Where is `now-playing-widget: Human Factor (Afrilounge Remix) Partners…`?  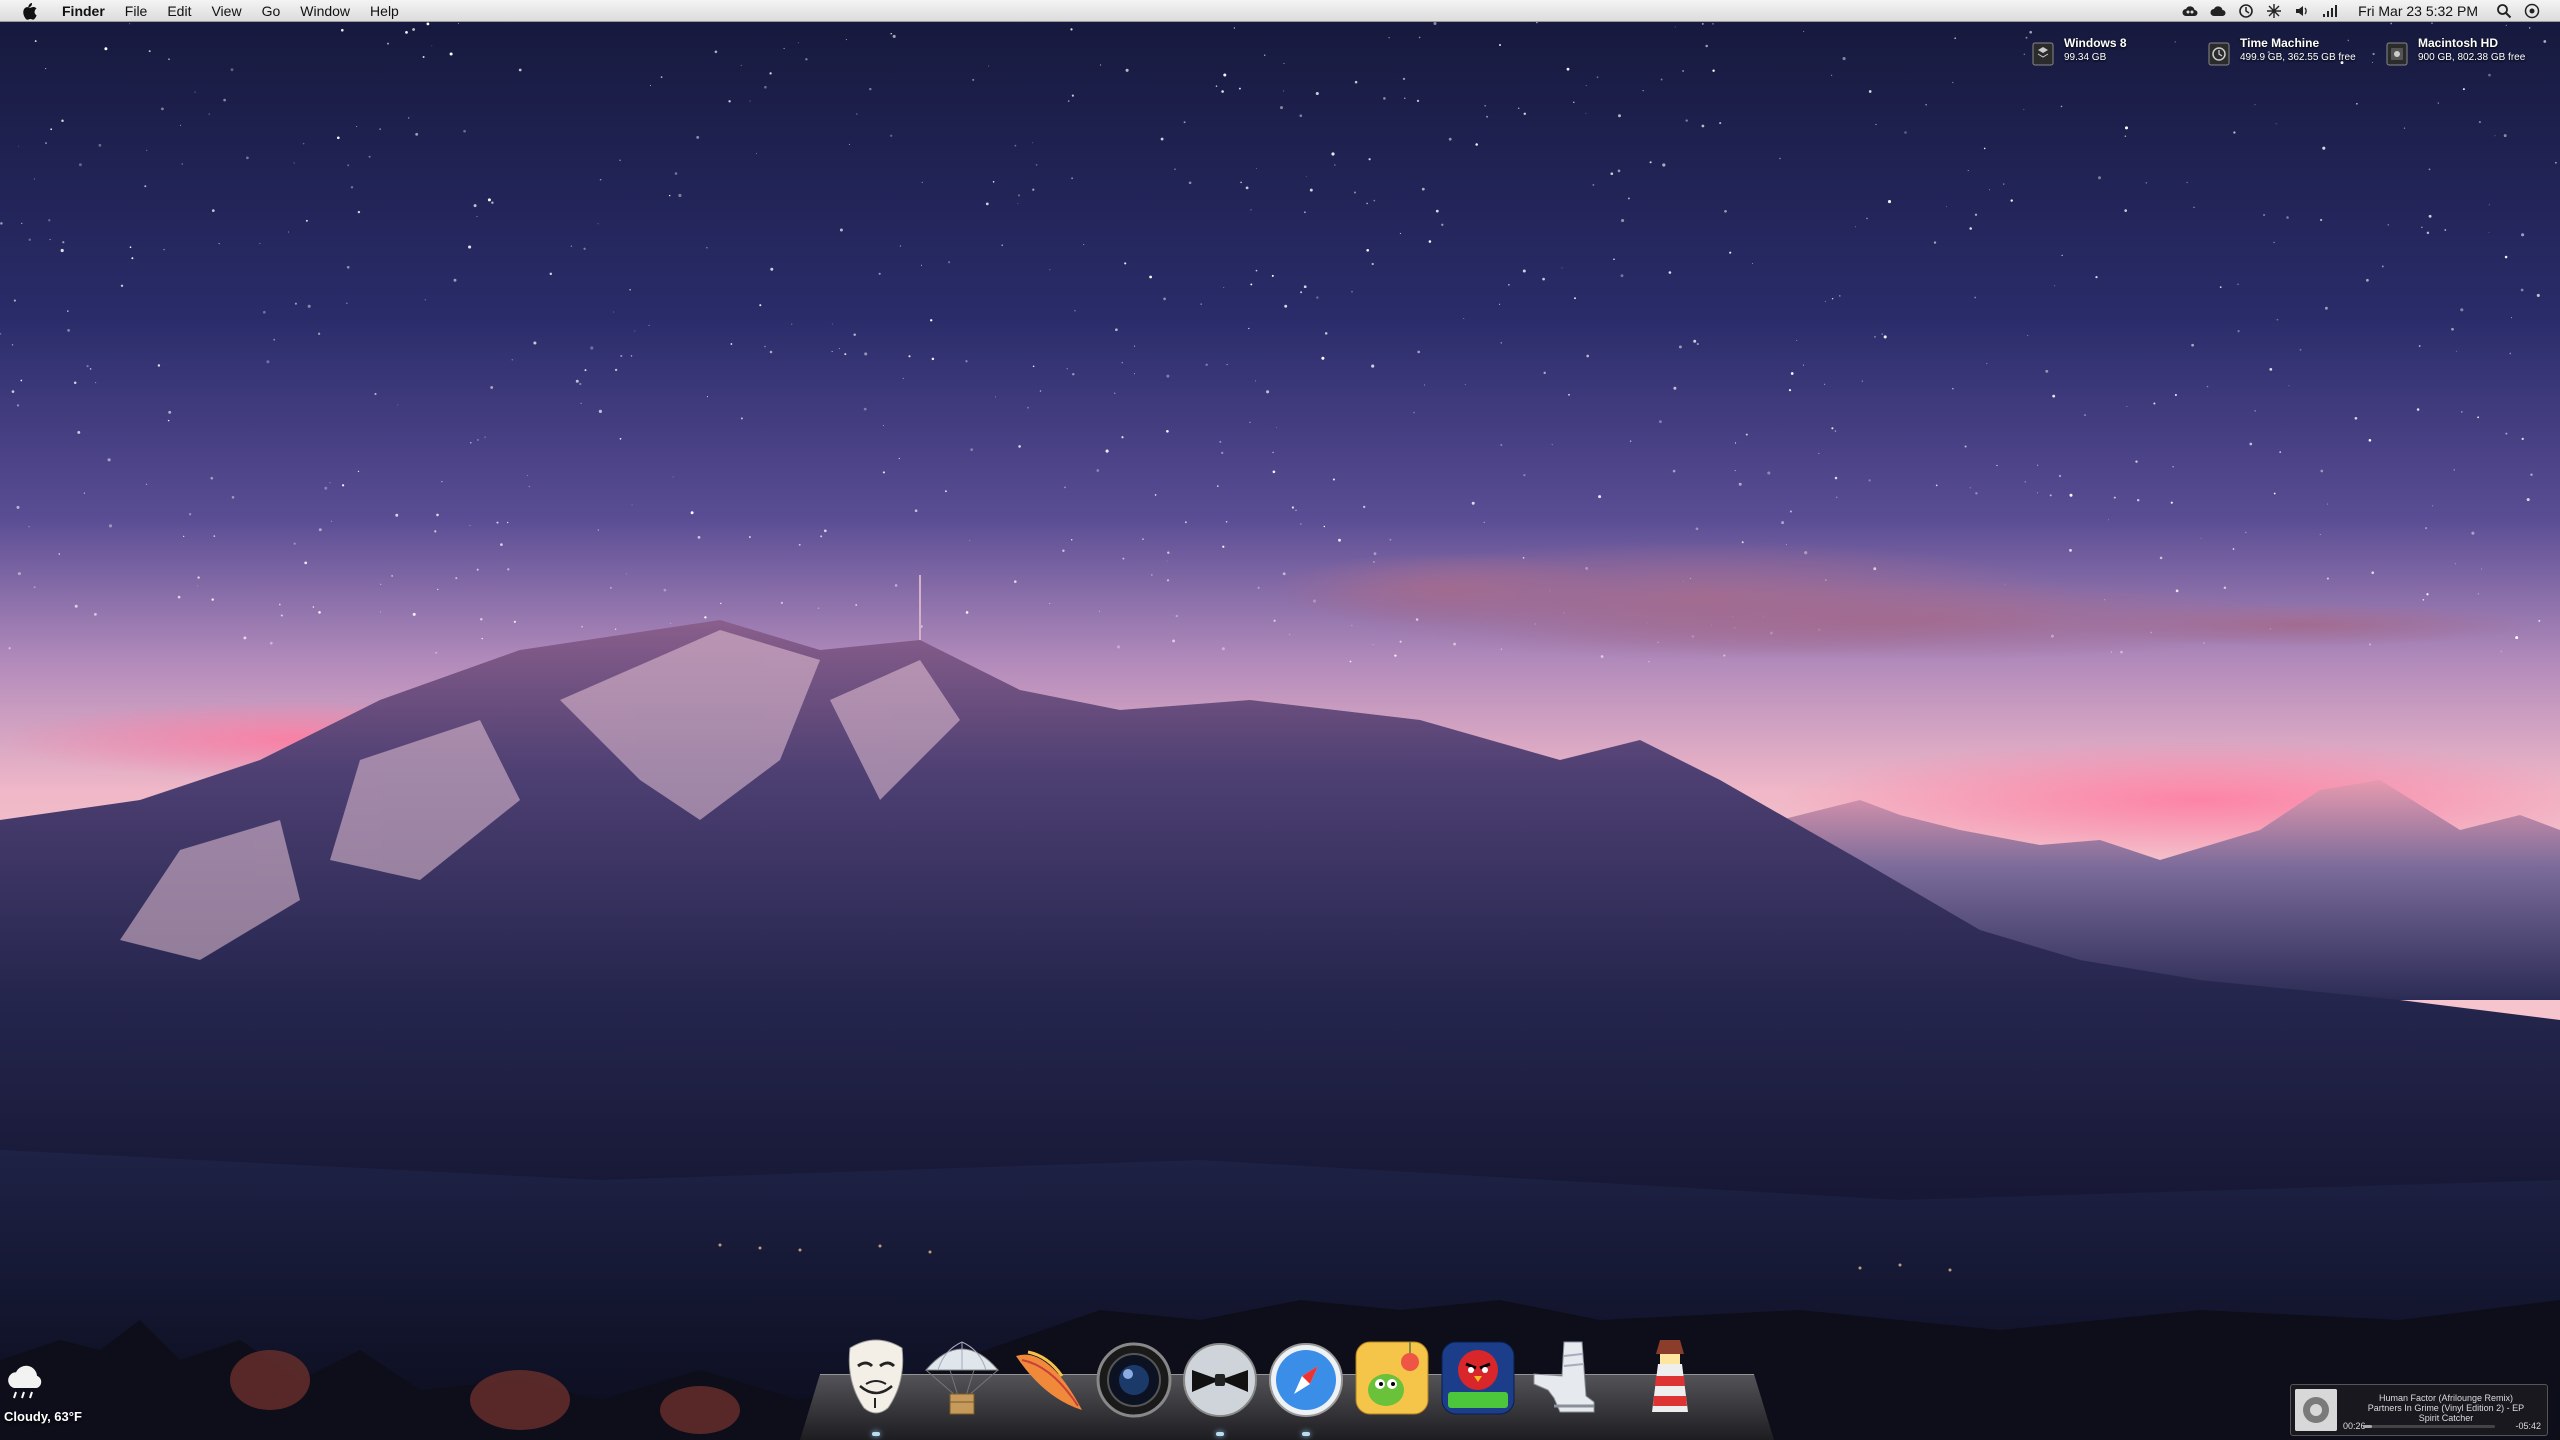 now-playing-widget: Human Factor (Afrilounge Remix) Partners… is located at coordinates (2419, 1410).